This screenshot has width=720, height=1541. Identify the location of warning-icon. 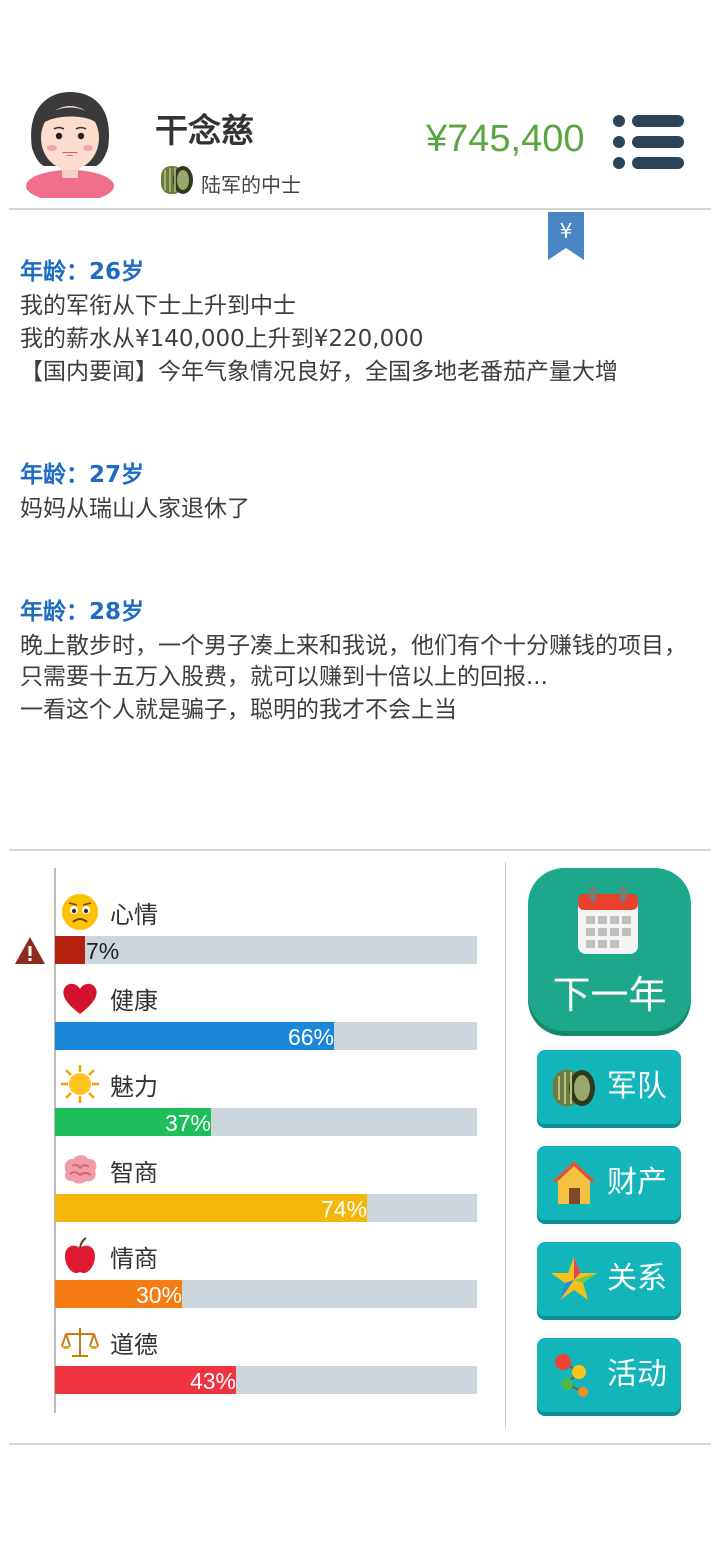
(30, 950).